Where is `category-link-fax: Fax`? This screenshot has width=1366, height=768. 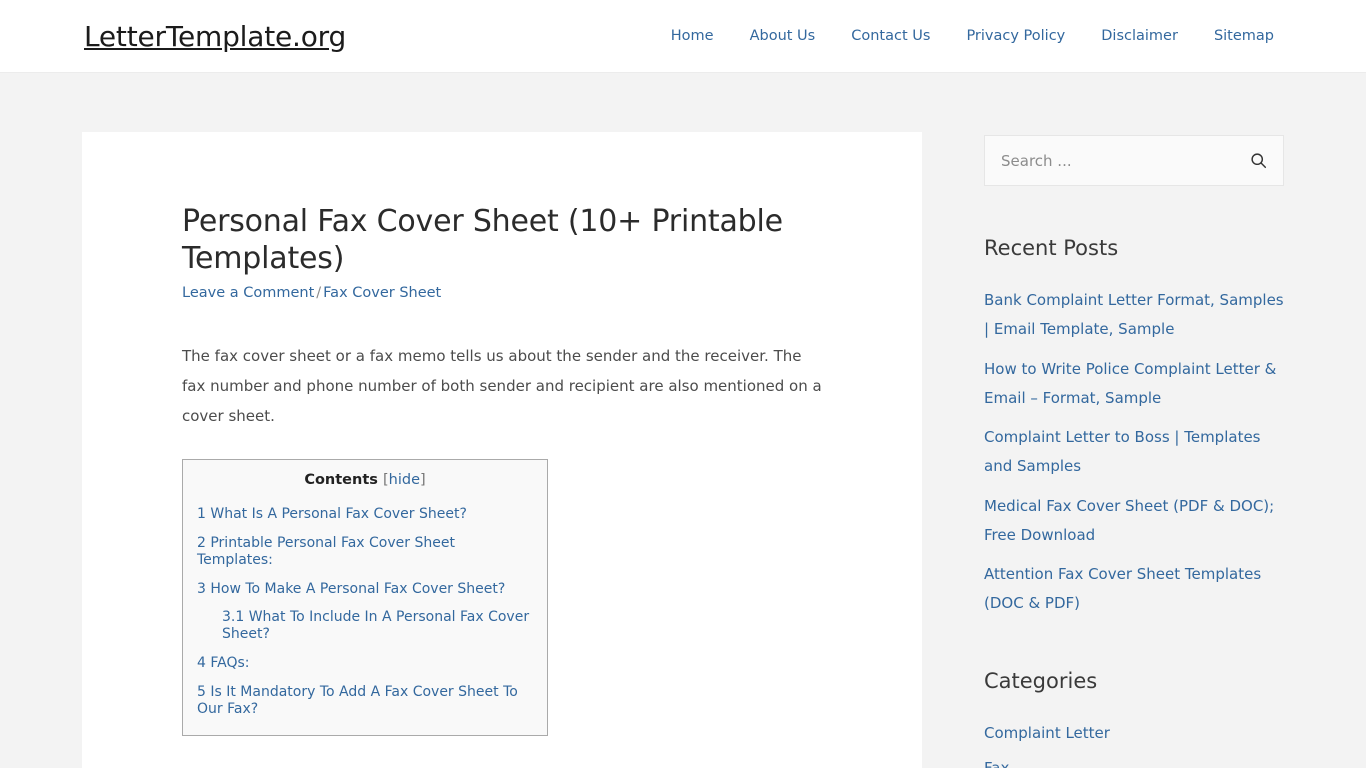 category-link-fax: Fax is located at coordinates (996, 763).